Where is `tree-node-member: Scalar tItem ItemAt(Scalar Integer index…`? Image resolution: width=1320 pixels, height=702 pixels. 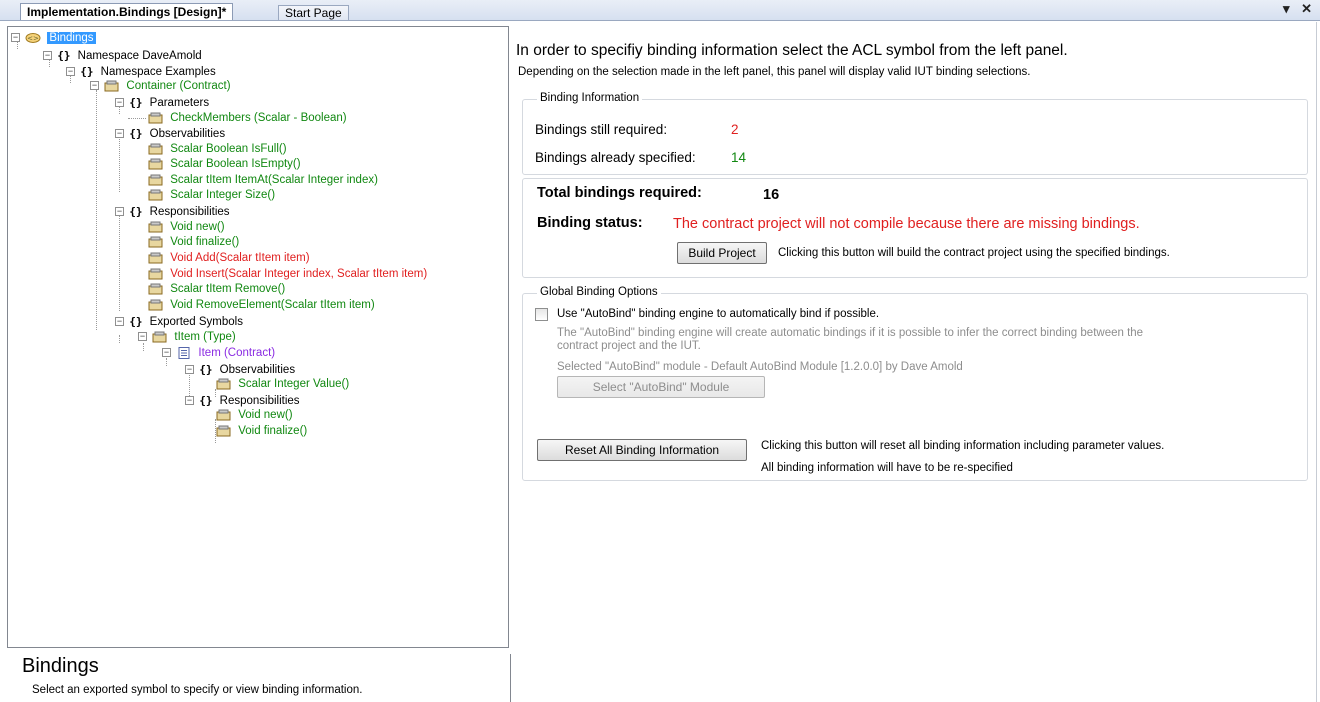 tree-node-member: Scalar tItem ItemAt(Scalar Integer index… is located at coordinates (263, 180).